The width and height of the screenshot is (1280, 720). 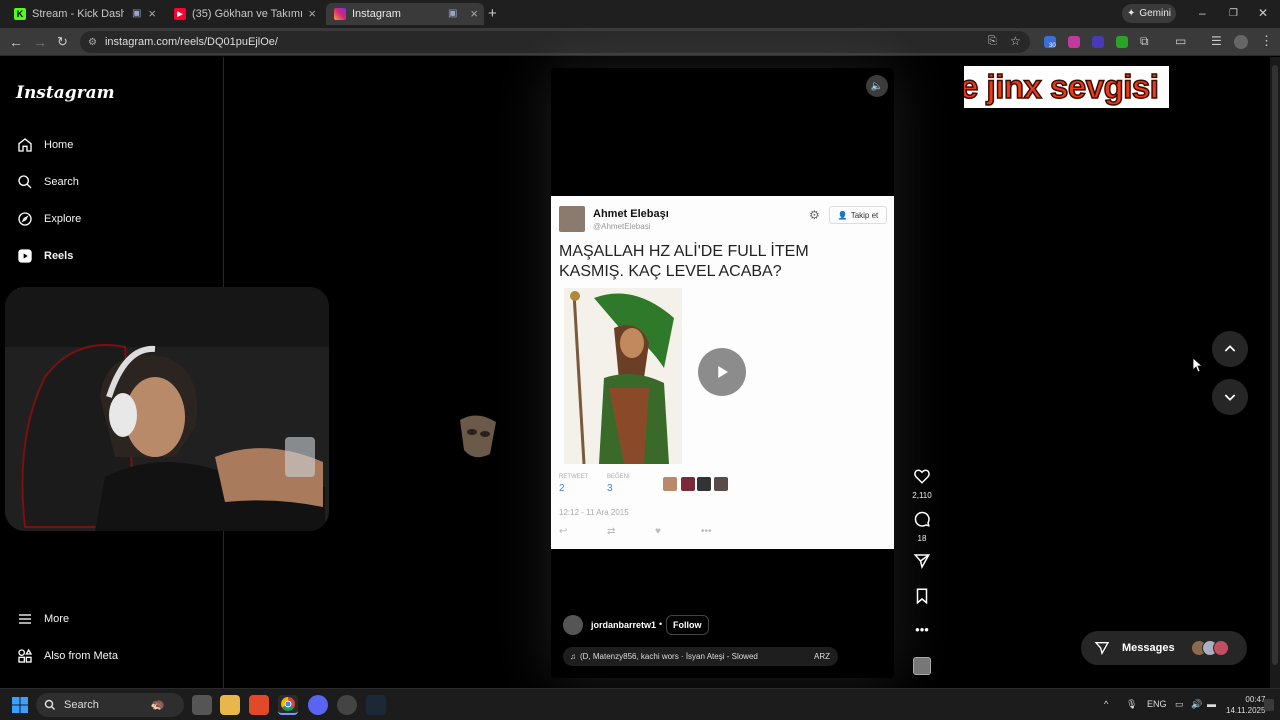 What do you see at coordinates (318, 705) in the screenshot?
I see `discord-icon` at bounding box center [318, 705].